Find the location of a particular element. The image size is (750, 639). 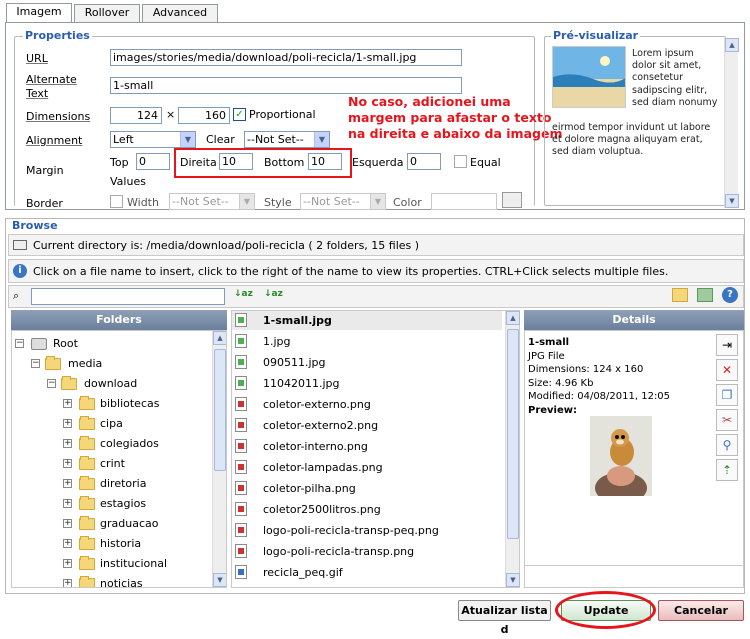

tab-rollover: Rollover is located at coordinates (107, 13).